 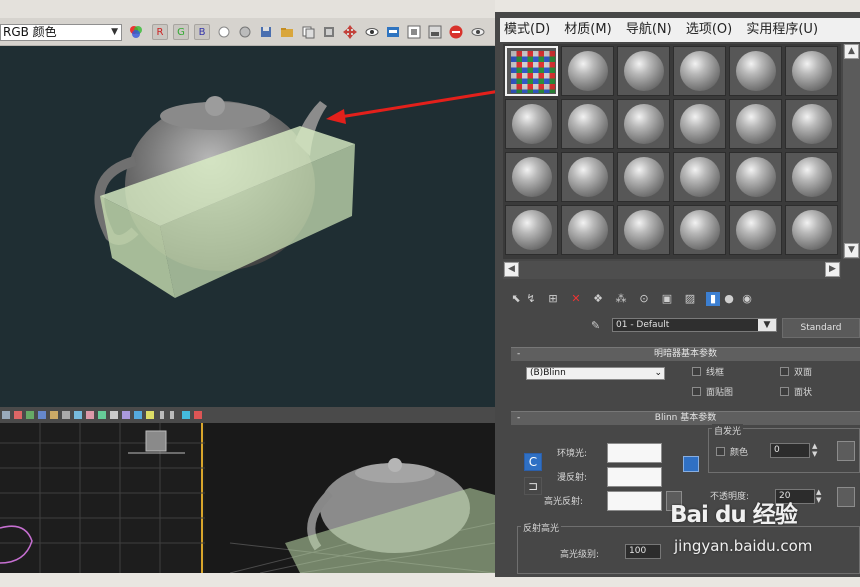 What do you see at coordinates (516, 299) in the screenshot?
I see `get-material-icon: ⬉` at bounding box center [516, 299].